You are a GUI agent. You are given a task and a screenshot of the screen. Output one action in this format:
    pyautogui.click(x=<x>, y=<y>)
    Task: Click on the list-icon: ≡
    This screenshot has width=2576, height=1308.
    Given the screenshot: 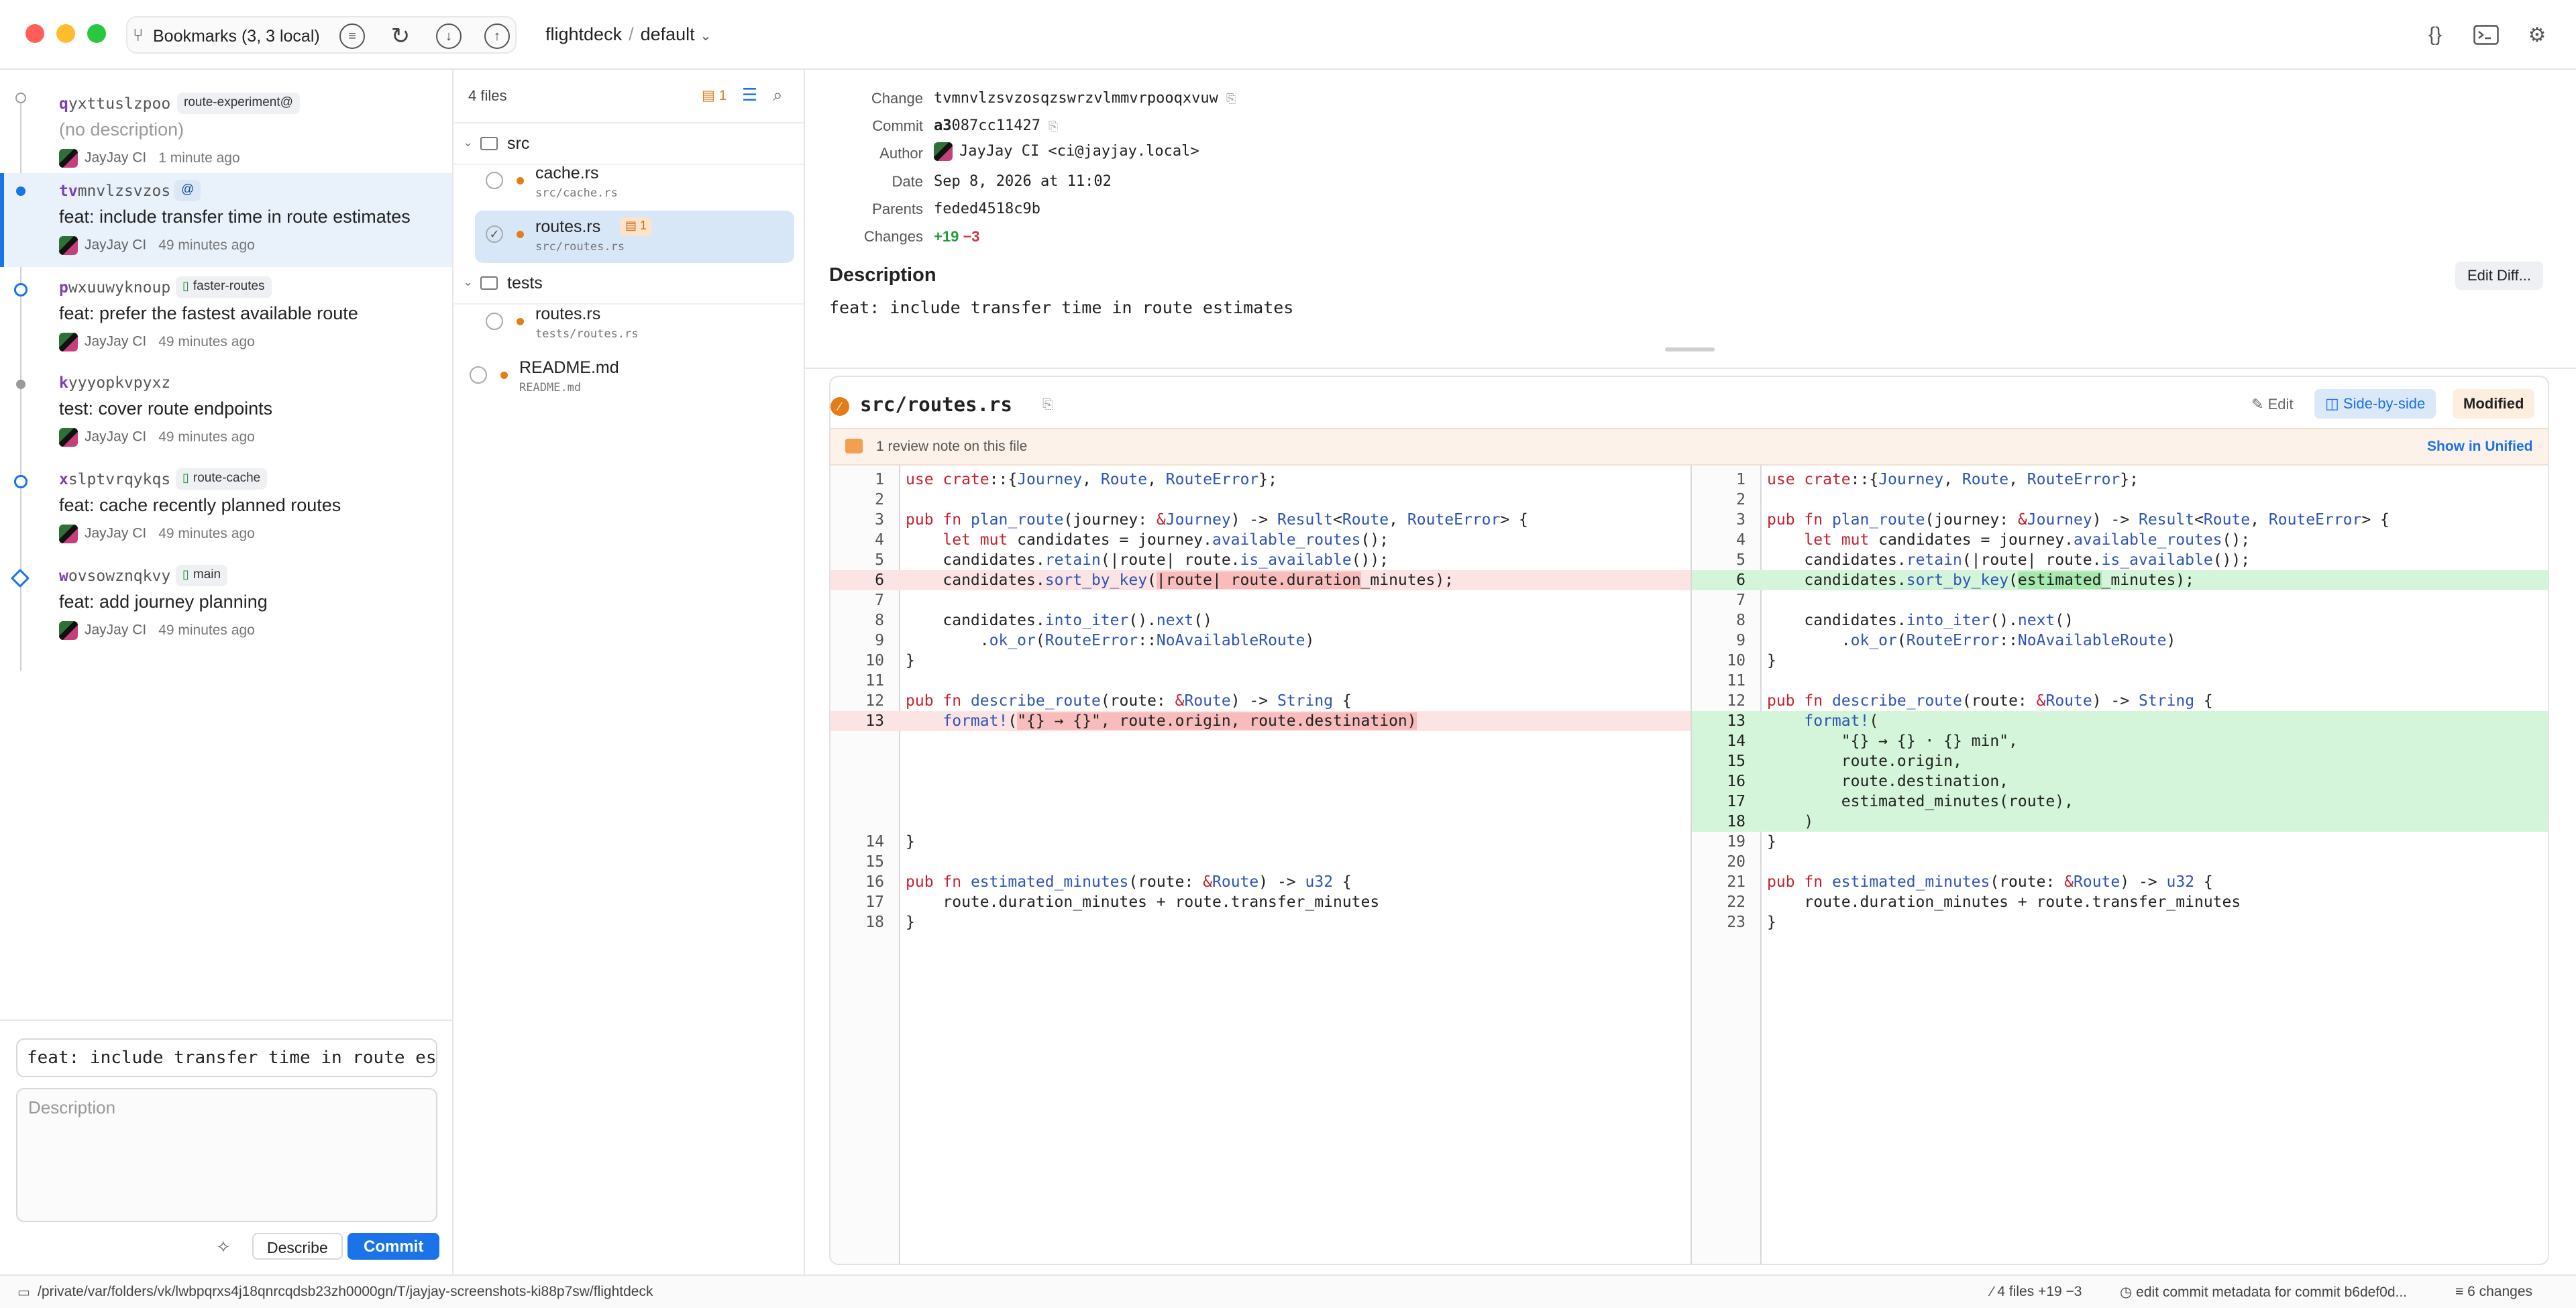 What is the action you would take?
    pyautogui.click(x=352, y=36)
    